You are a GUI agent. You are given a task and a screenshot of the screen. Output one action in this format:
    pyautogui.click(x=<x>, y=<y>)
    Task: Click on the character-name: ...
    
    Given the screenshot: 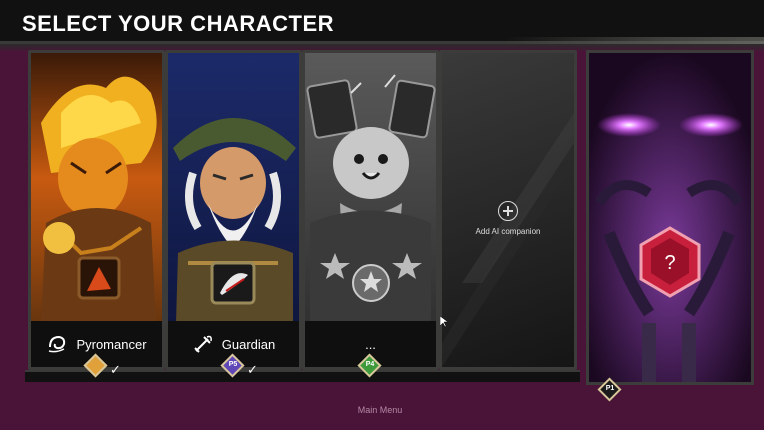 What is the action you would take?
    pyautogui.click(x=370, y=344)
    